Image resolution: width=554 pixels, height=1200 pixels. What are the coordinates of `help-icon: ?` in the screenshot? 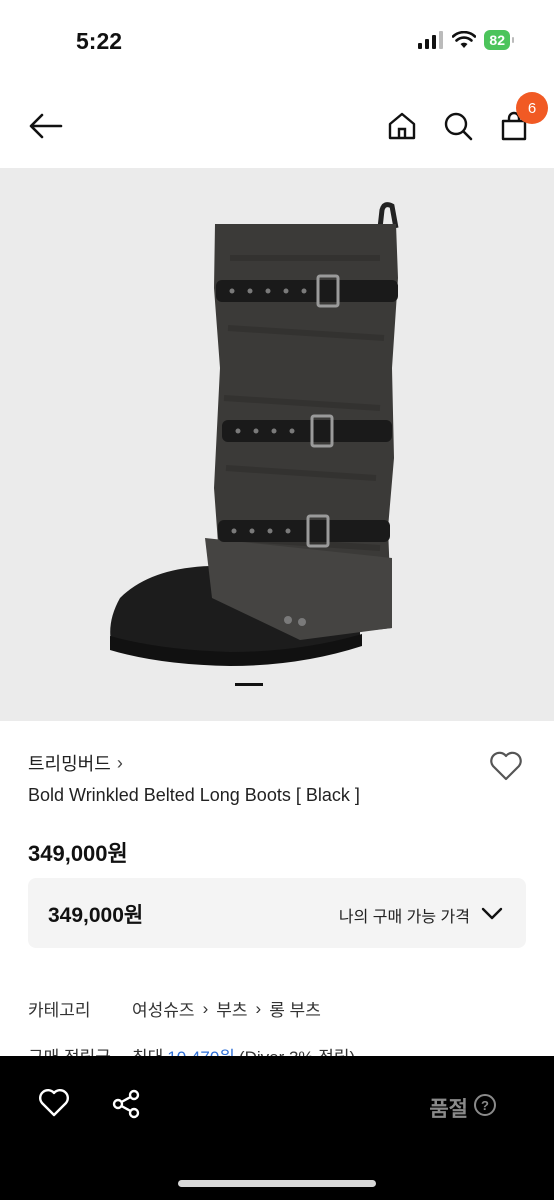 It's located at (485, 1105).